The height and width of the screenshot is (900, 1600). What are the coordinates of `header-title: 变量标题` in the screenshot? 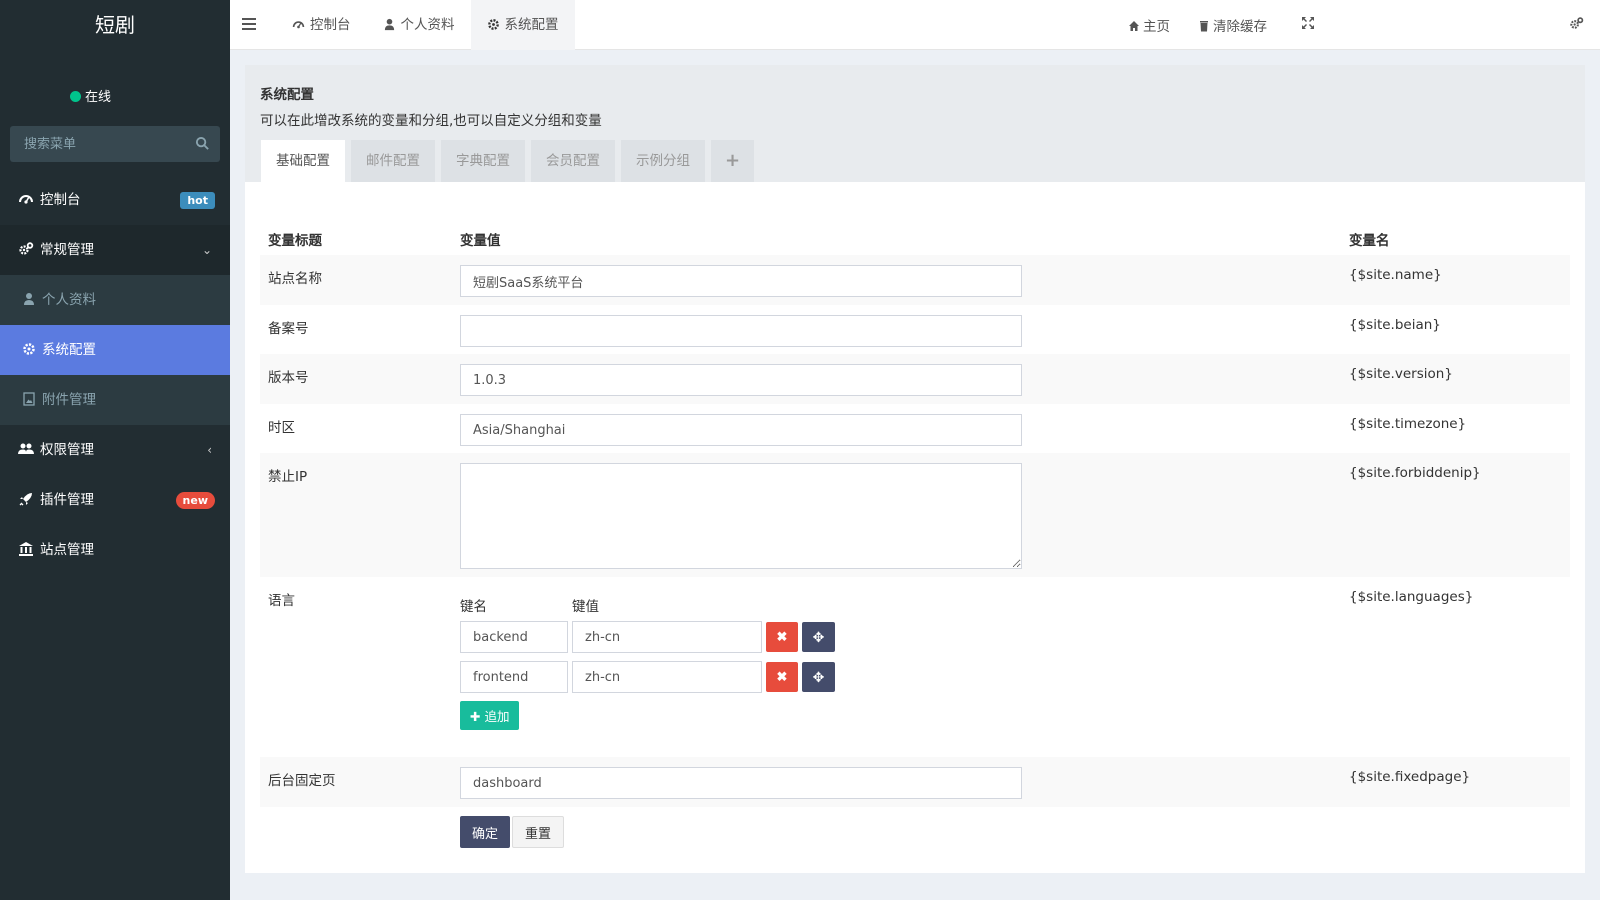 It's located at (295, 241).